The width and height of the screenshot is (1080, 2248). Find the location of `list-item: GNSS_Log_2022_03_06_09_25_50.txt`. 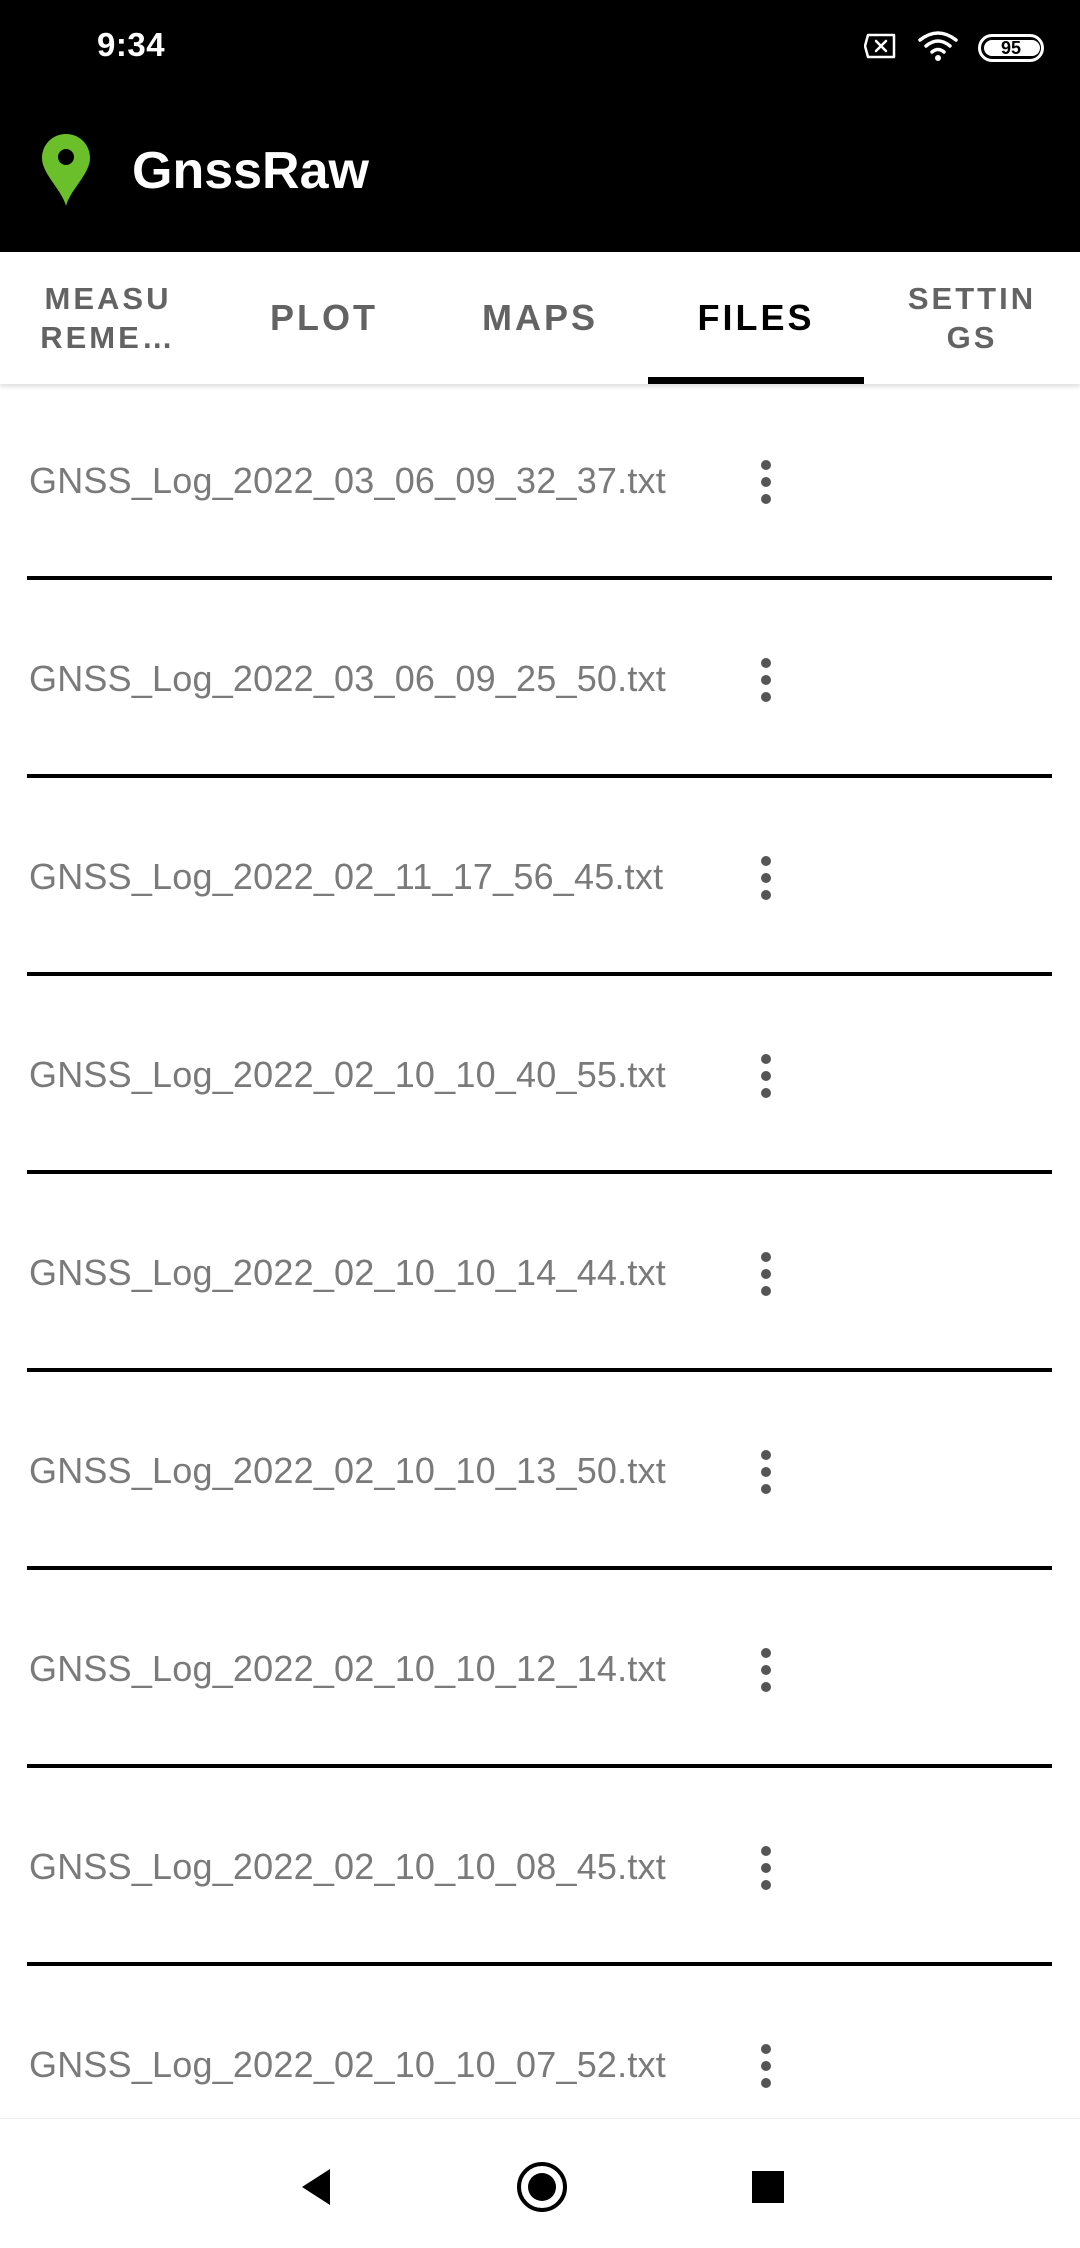

list-item: GNSS_Log_2022_03_06_09_25_50.txt is located at coordinates (540, 681).